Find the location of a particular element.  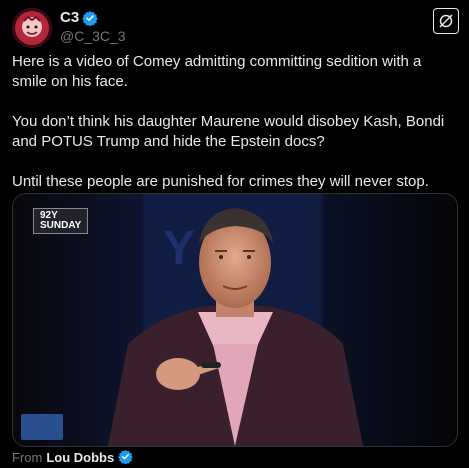

broadcast-logo-line2: SUNDAY is located at coordinates (61, 225).